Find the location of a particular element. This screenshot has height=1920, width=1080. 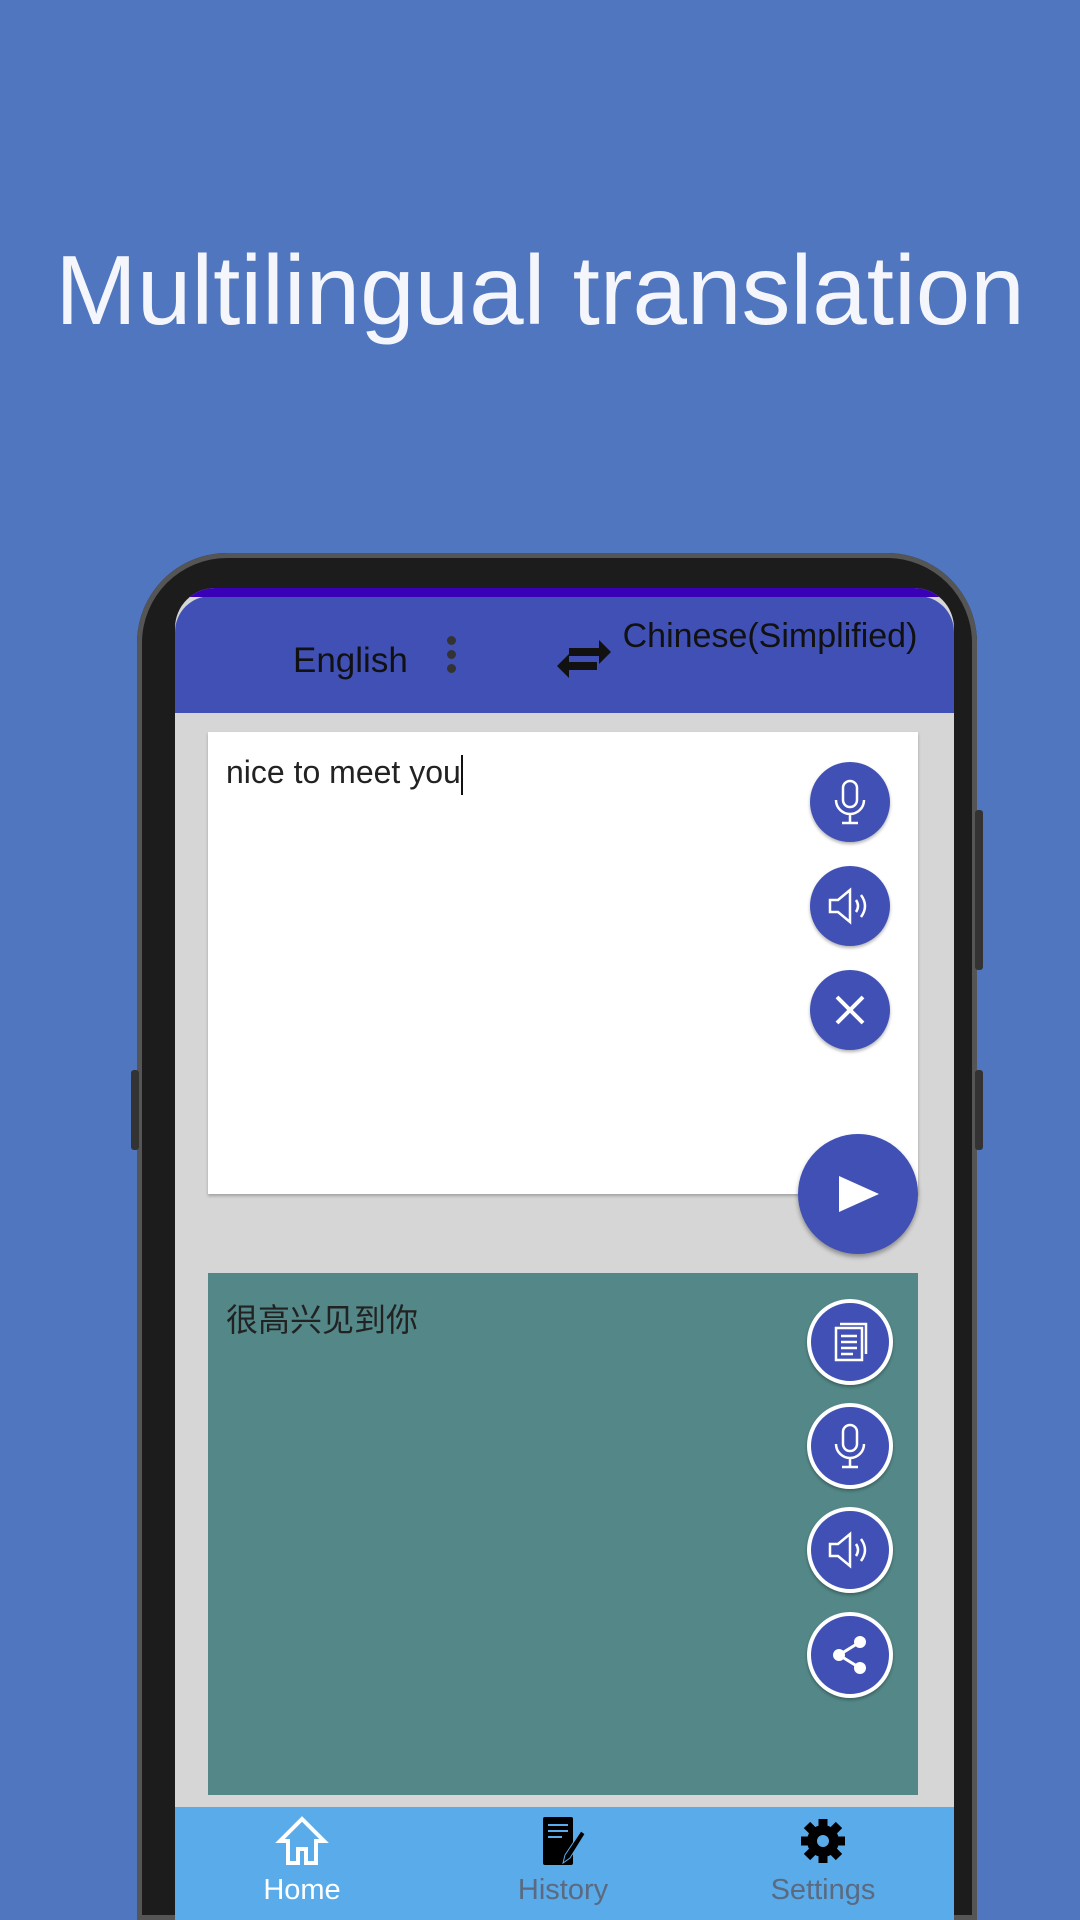

banner-title: Multilingual translation is located at coordinates (540, 290).